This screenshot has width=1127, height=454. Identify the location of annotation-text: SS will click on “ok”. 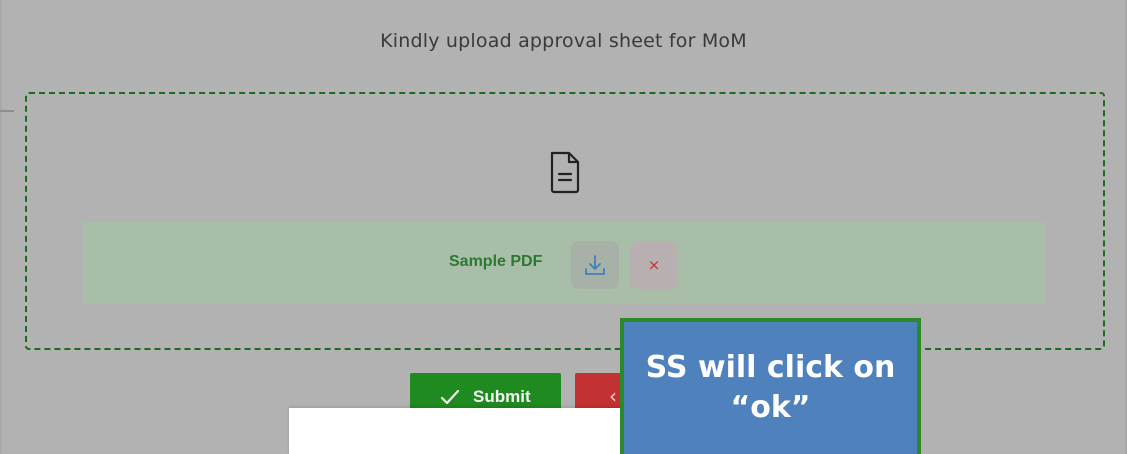
(770, 387).